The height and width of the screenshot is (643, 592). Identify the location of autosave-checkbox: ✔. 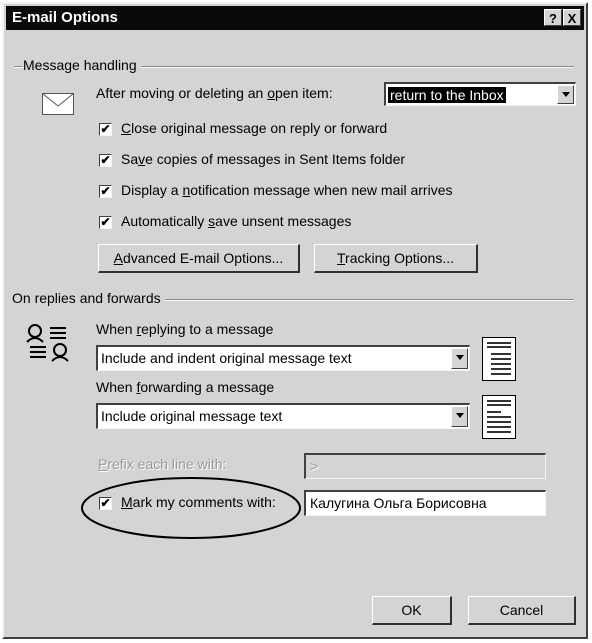
(105, 222).